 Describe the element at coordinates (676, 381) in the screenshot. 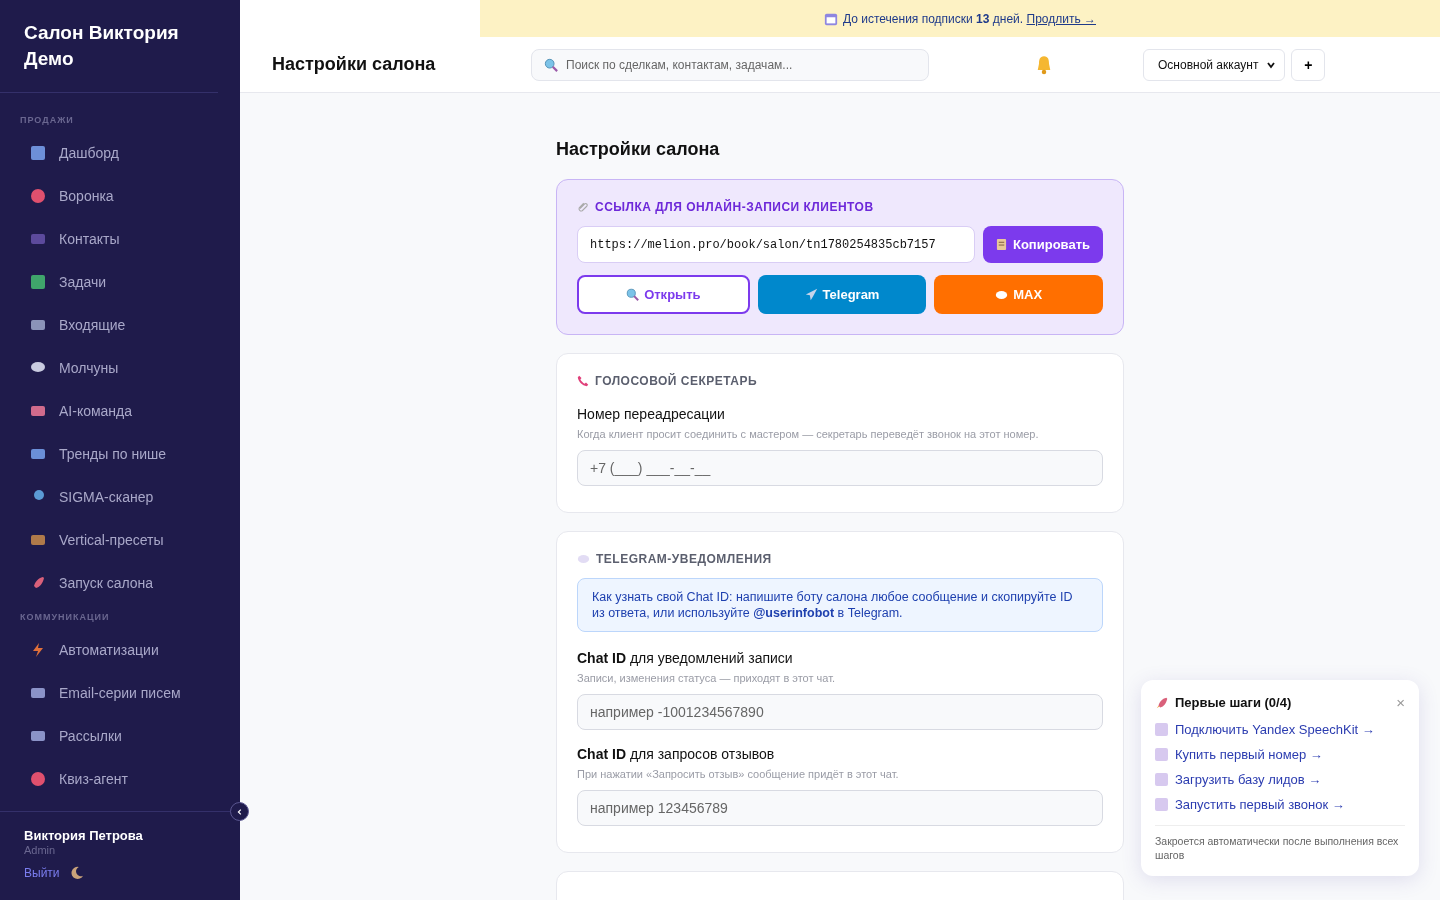

I see `section-heading: ГОЛОСОВОЙ СЕКРЕТАРЬ` at that location.